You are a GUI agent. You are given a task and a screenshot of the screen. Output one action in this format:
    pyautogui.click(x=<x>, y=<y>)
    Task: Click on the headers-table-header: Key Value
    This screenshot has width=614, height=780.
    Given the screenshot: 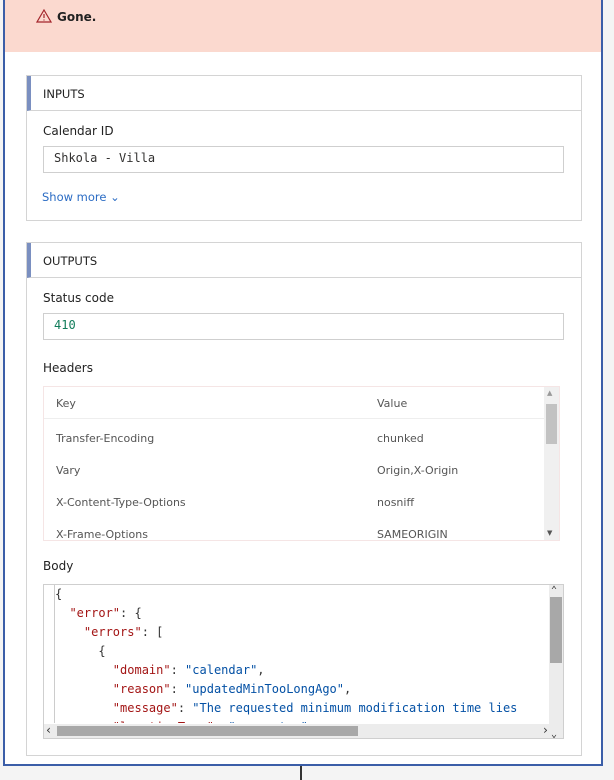 What is the action you would take?
    pyautogui.click(x=294, y=403)
    